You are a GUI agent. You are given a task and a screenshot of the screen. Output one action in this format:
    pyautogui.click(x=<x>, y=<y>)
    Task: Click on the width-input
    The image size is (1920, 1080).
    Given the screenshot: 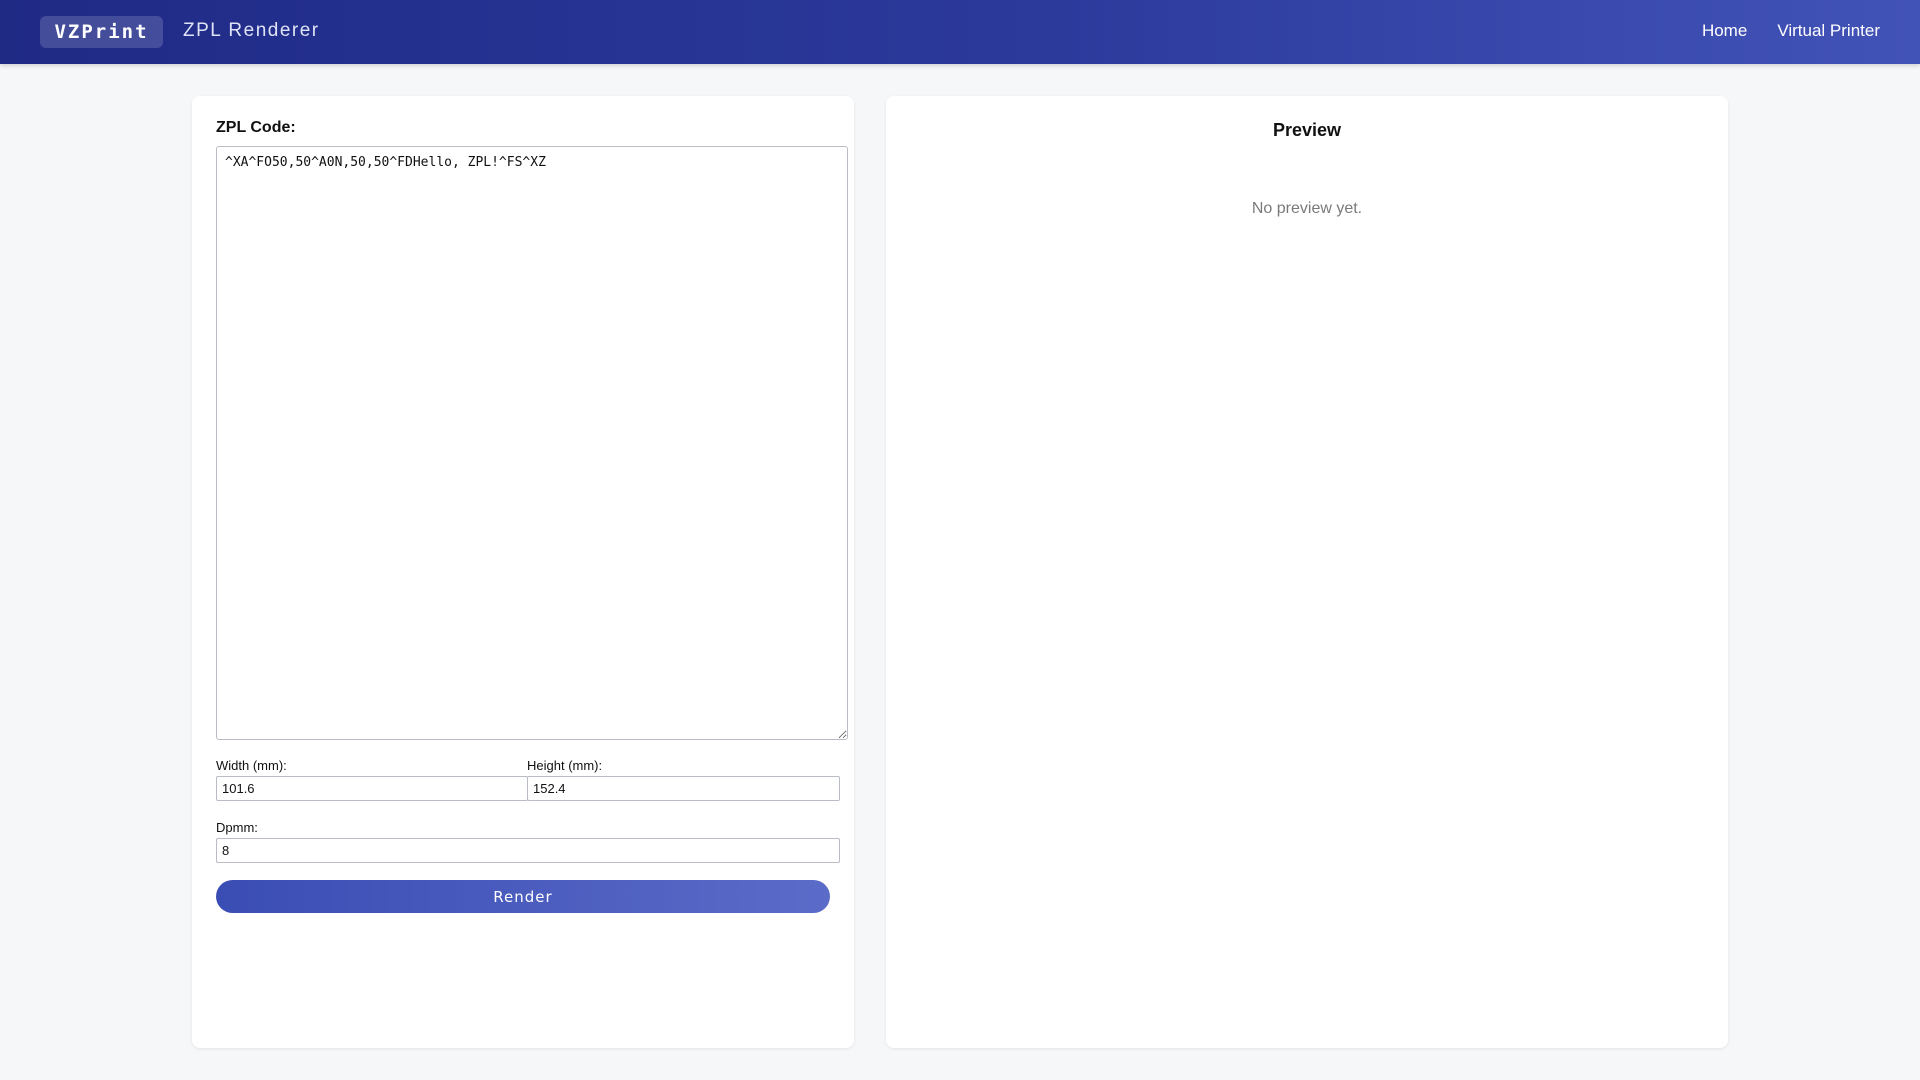 What is the action you would take?
    pyautogui.click(x=372, y=788)
    